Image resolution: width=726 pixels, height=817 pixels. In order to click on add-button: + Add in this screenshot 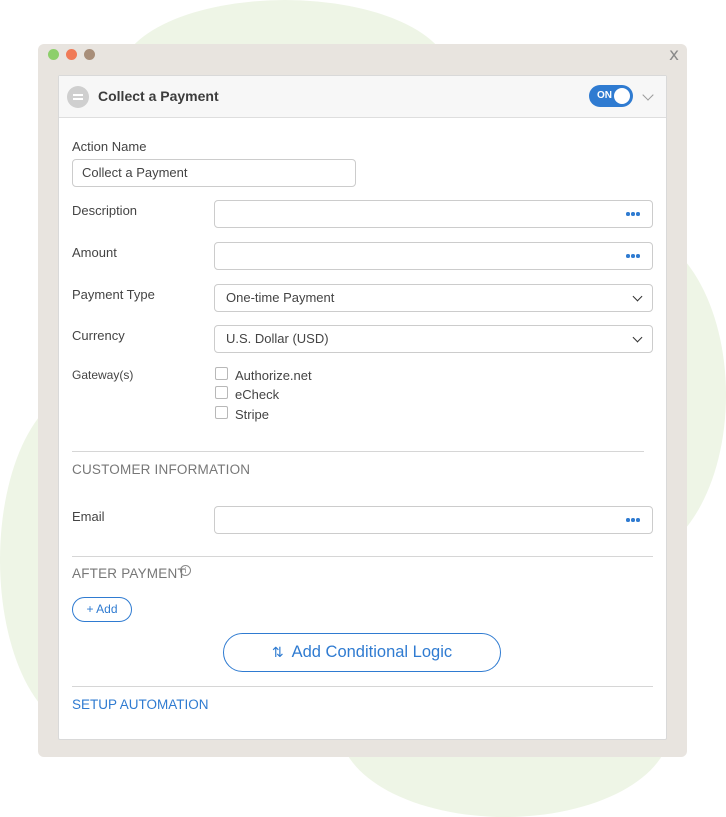, I will do `click(102, 609)`.